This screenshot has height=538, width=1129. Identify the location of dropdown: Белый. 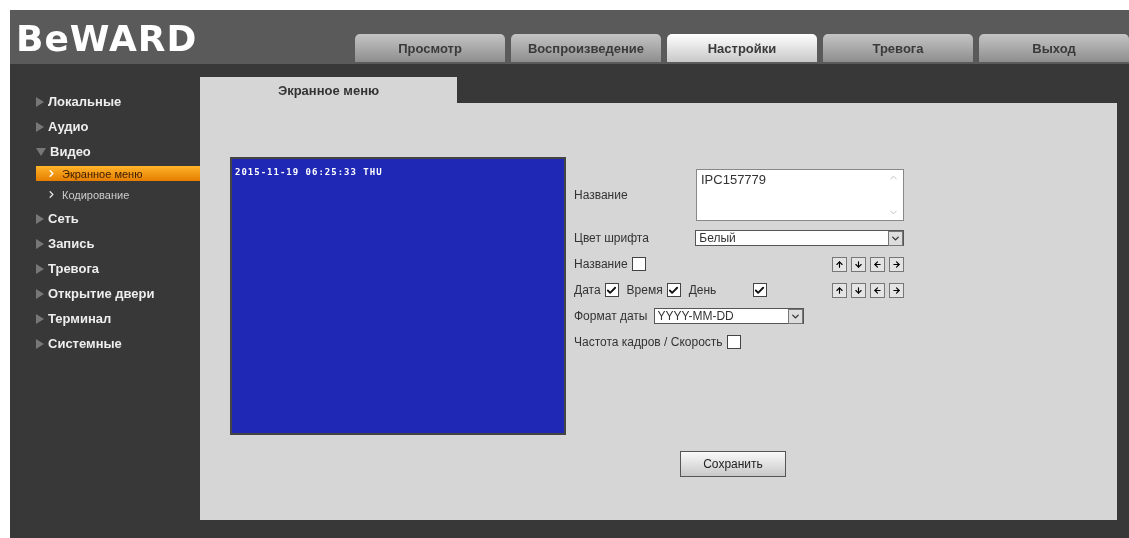
(799, 238).